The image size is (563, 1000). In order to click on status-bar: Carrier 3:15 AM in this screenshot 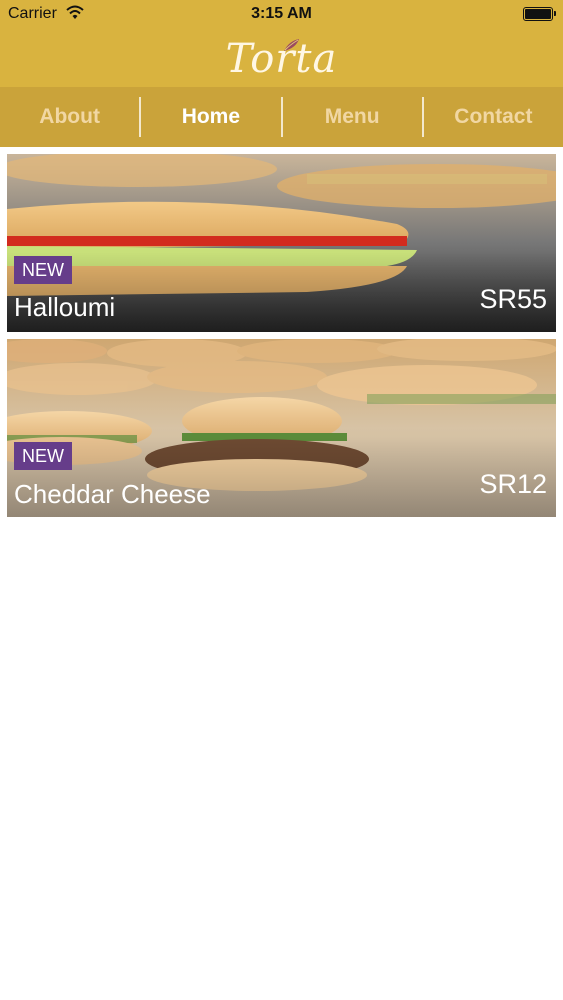, I will do `click(281, 15)`.